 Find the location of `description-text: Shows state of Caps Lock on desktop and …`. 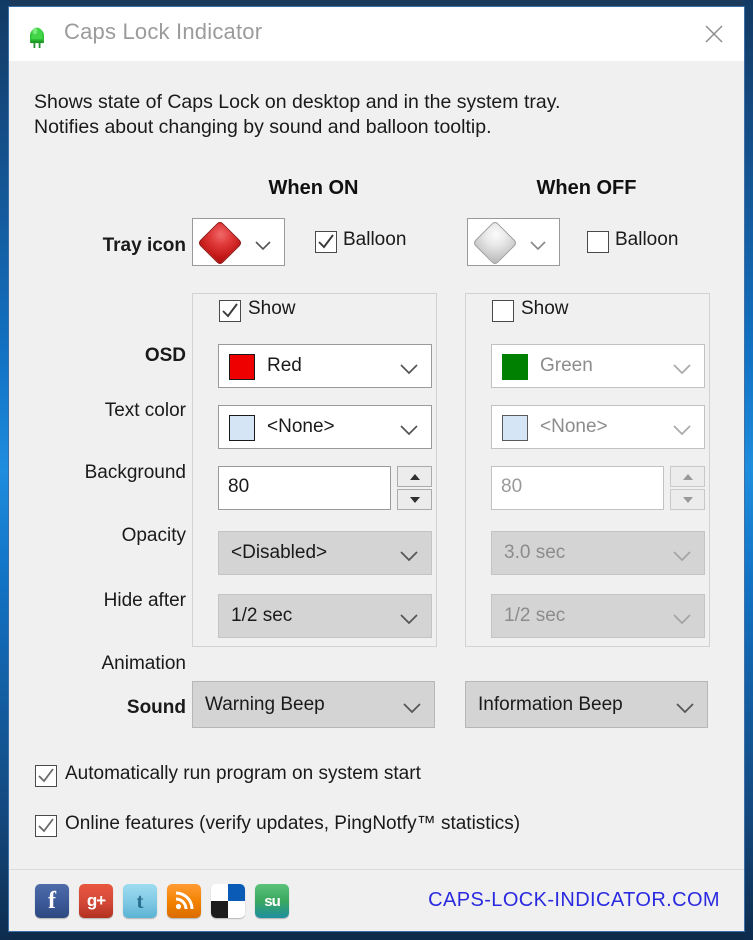

description-text: Shows state of Caps Lock on desktop and … is located at coordinates (297, 114).